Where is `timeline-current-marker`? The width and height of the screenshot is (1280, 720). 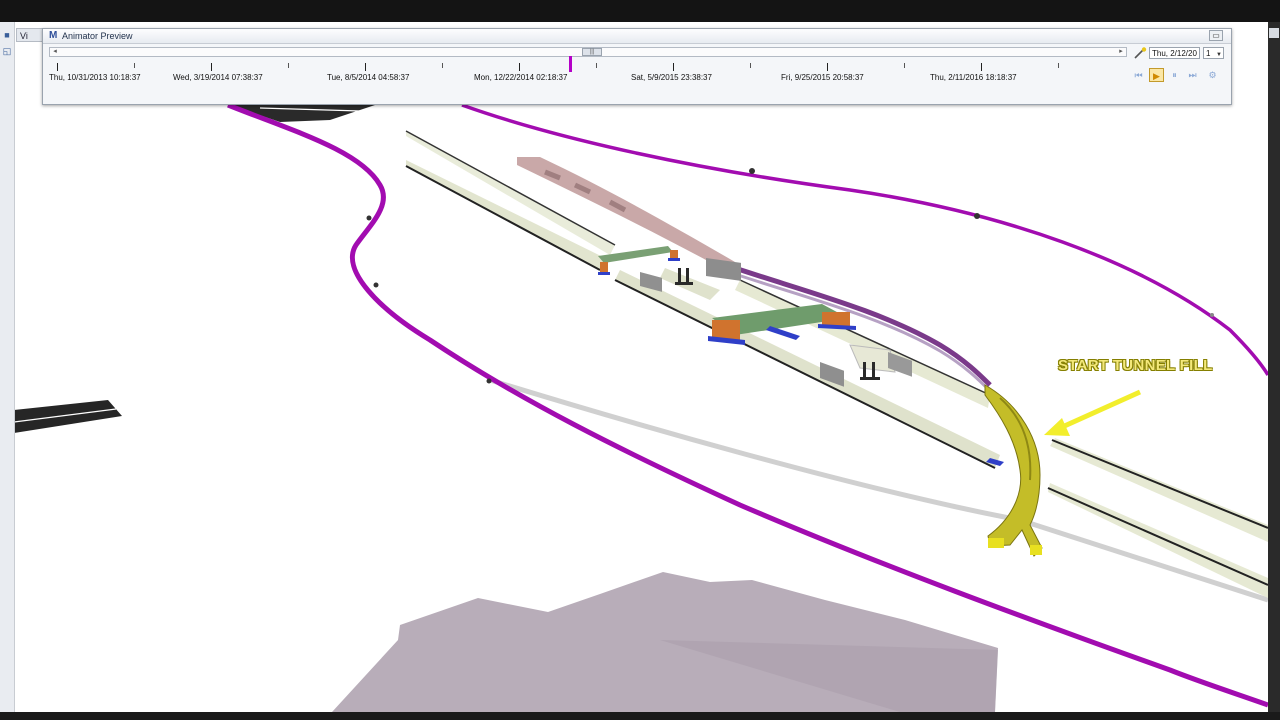 timeline-current-marker is located at coordinates (570, 64).